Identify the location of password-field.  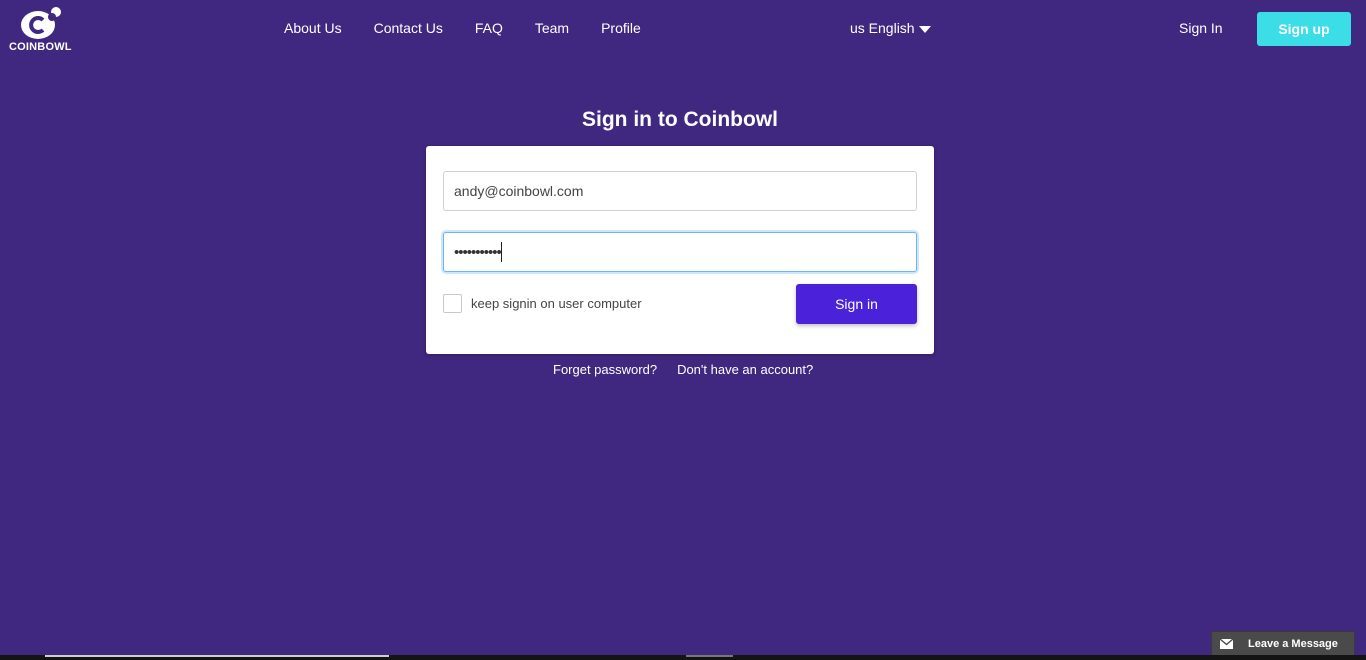
(680, 252).